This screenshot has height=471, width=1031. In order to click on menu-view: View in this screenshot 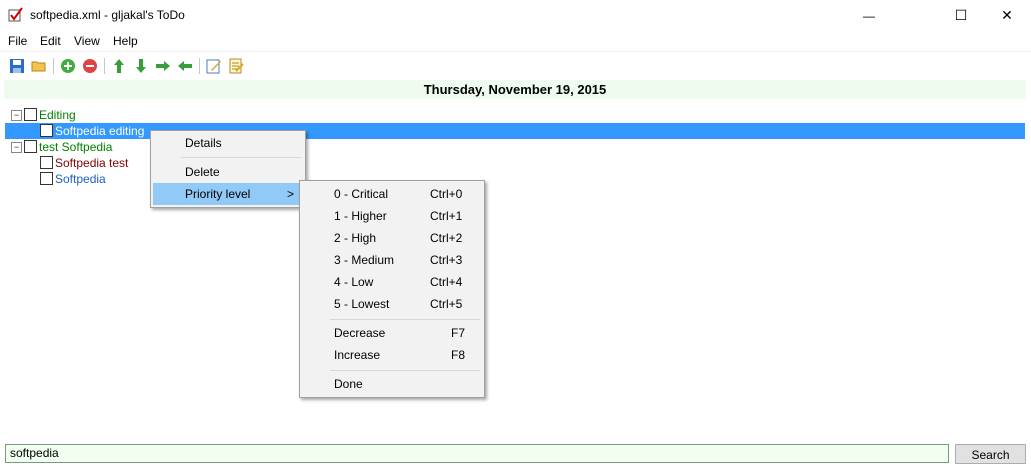, I will do `click(87, 41)`.